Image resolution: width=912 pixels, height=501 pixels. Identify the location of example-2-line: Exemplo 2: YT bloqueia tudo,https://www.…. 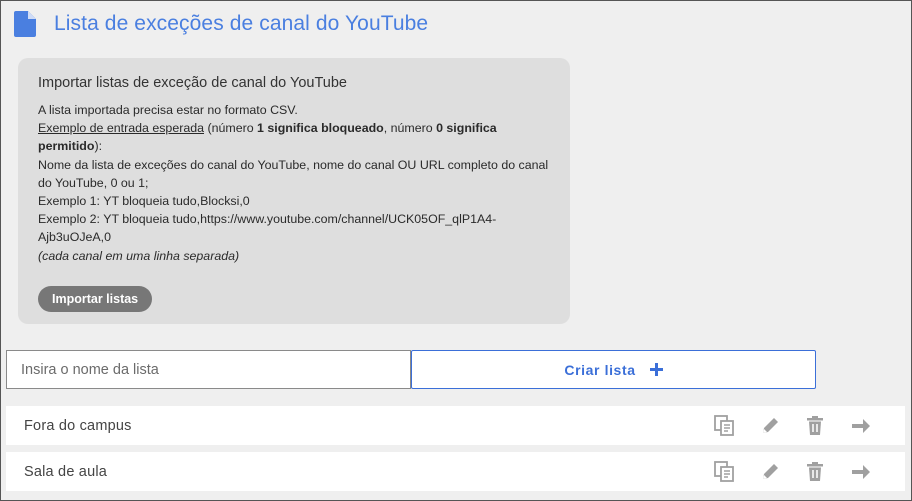
(267, 228).